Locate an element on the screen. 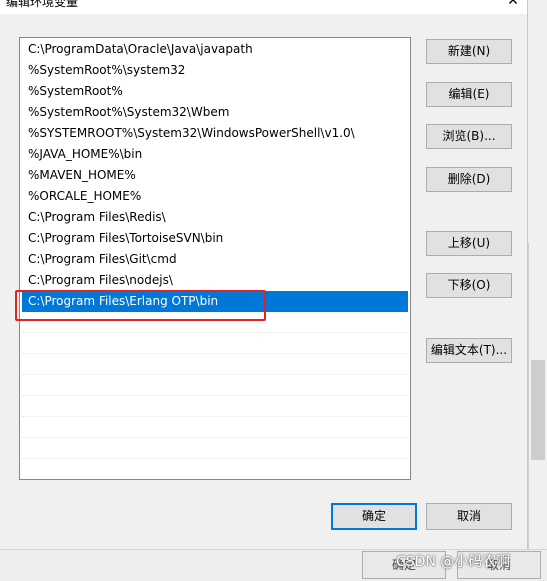 The image size is (547, 581). env-var-item: %ORCALE_HOME% is located at coordinates (215, 196).